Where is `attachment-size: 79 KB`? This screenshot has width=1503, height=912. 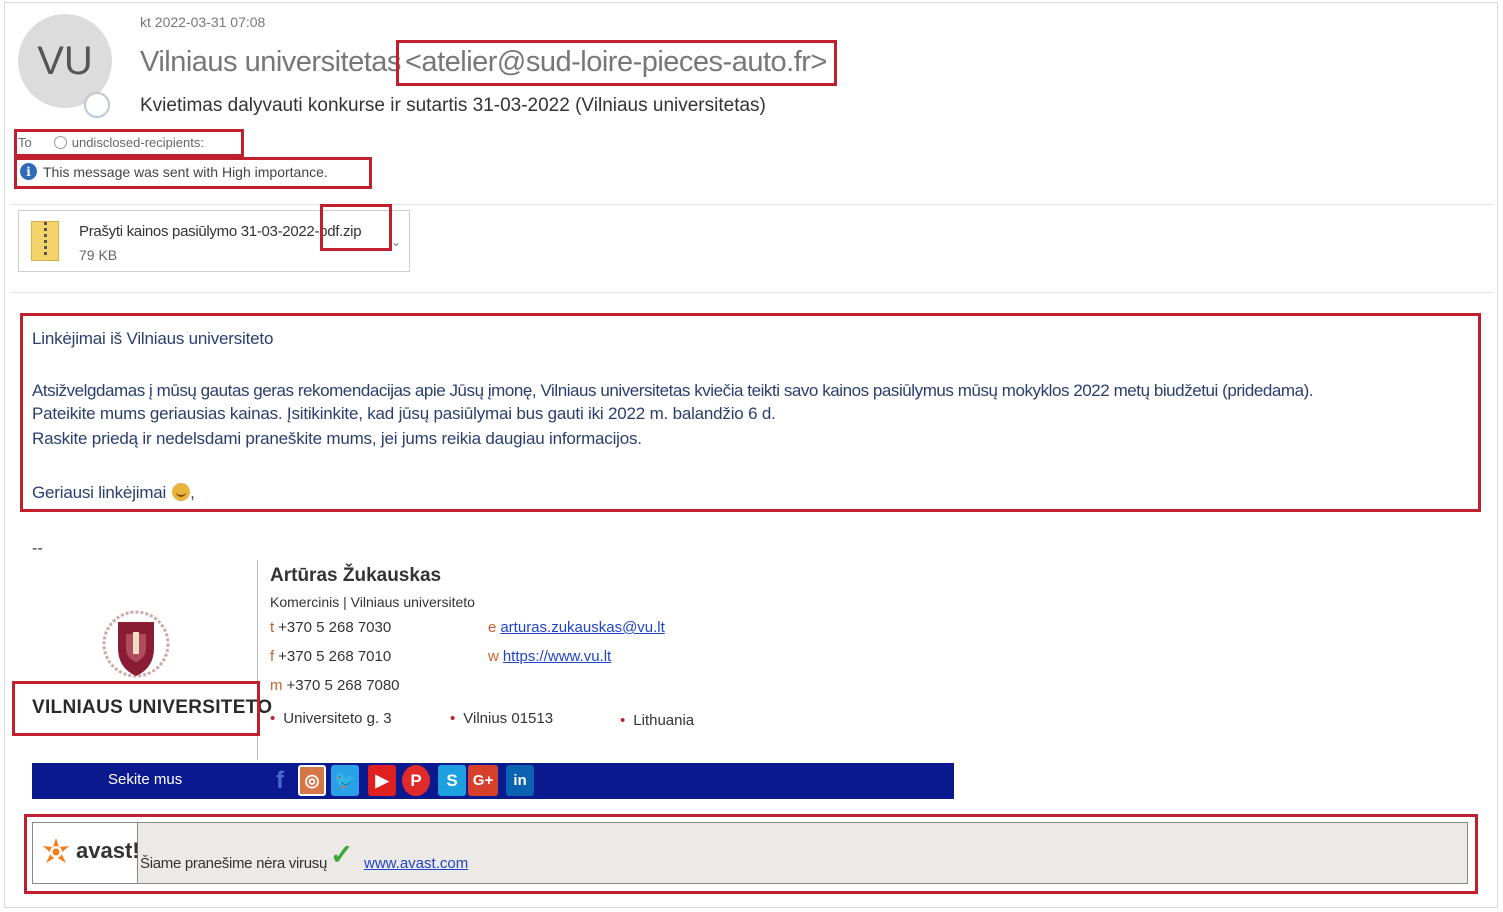 attachment-size: 79 KB is located at coordinates (98, 255).